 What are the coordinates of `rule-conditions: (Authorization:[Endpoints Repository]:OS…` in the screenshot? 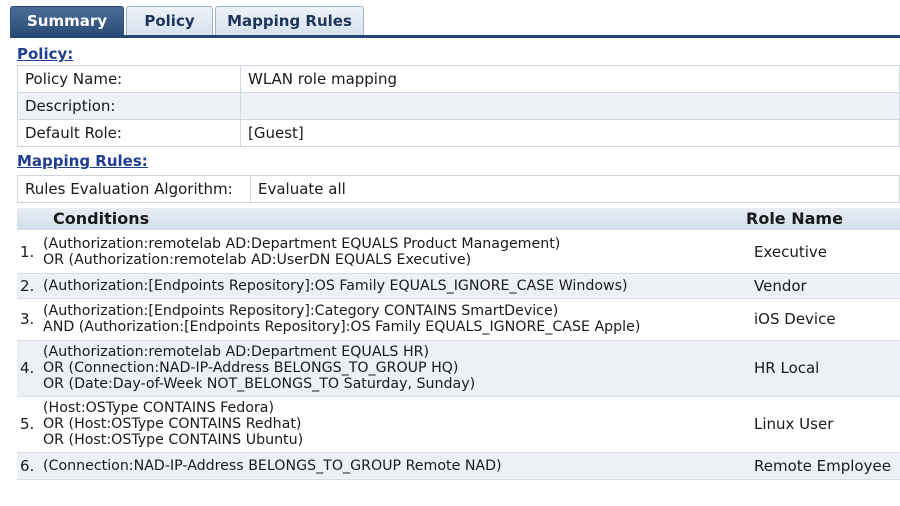 It's located at (392, 286).